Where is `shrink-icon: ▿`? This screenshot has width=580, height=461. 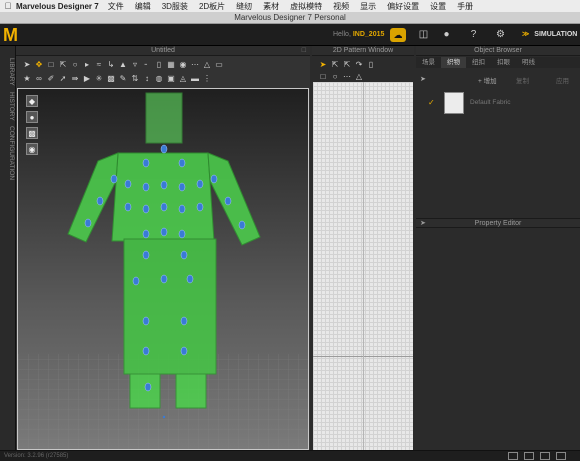 shrink-icon: ▿ is located at coordinates (135, 65).